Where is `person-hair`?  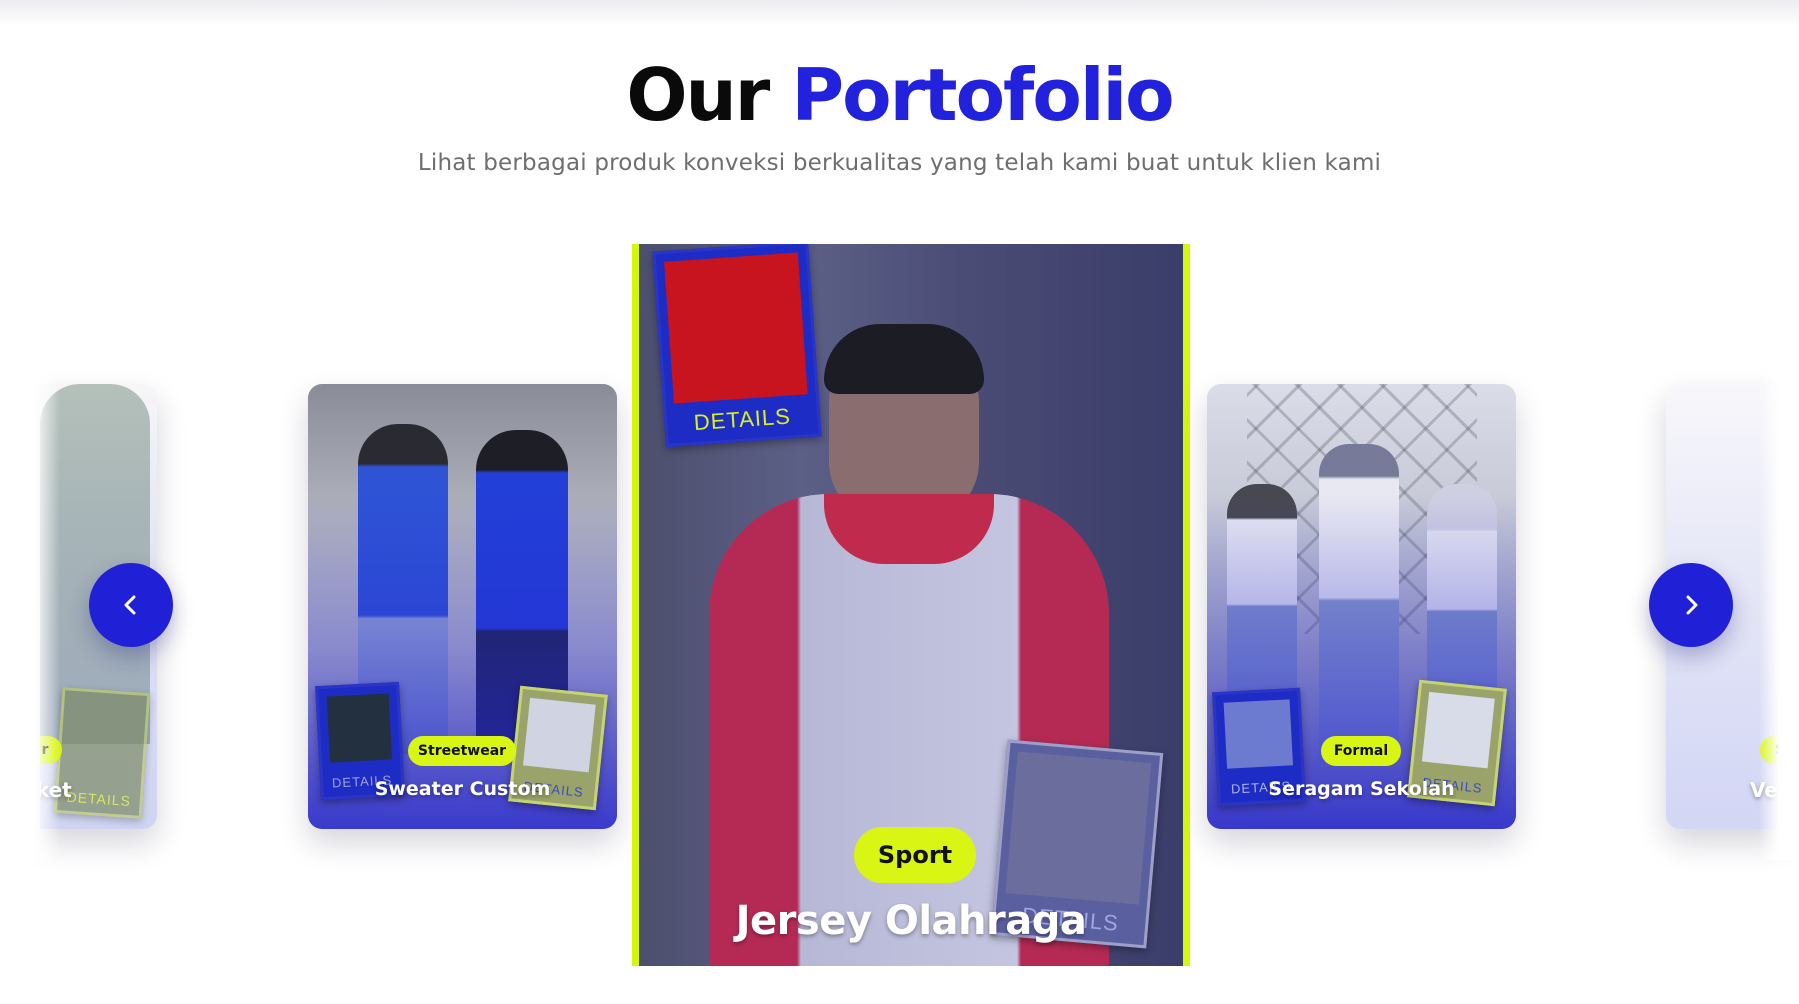 person-hair is located at coordinates (904, 359).